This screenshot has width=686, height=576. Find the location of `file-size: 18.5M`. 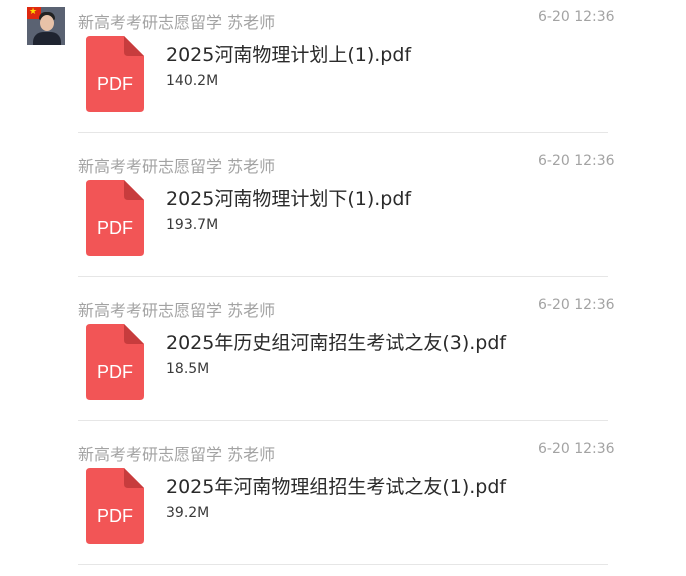

file-size: 18.5M is located at coordinates (188, 369).